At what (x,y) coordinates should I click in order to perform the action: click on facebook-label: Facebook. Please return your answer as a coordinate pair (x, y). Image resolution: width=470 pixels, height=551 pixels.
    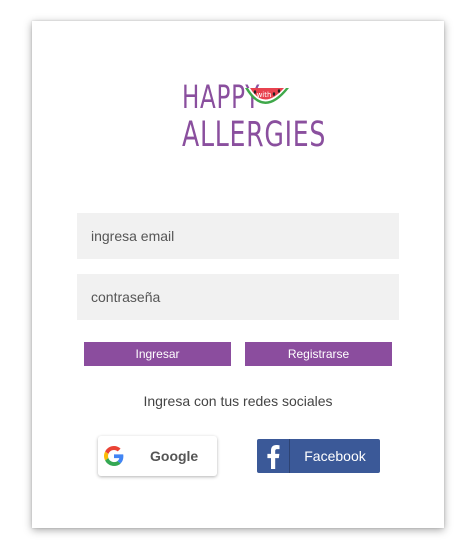
    Looking at the image, I should click on (335, 456).